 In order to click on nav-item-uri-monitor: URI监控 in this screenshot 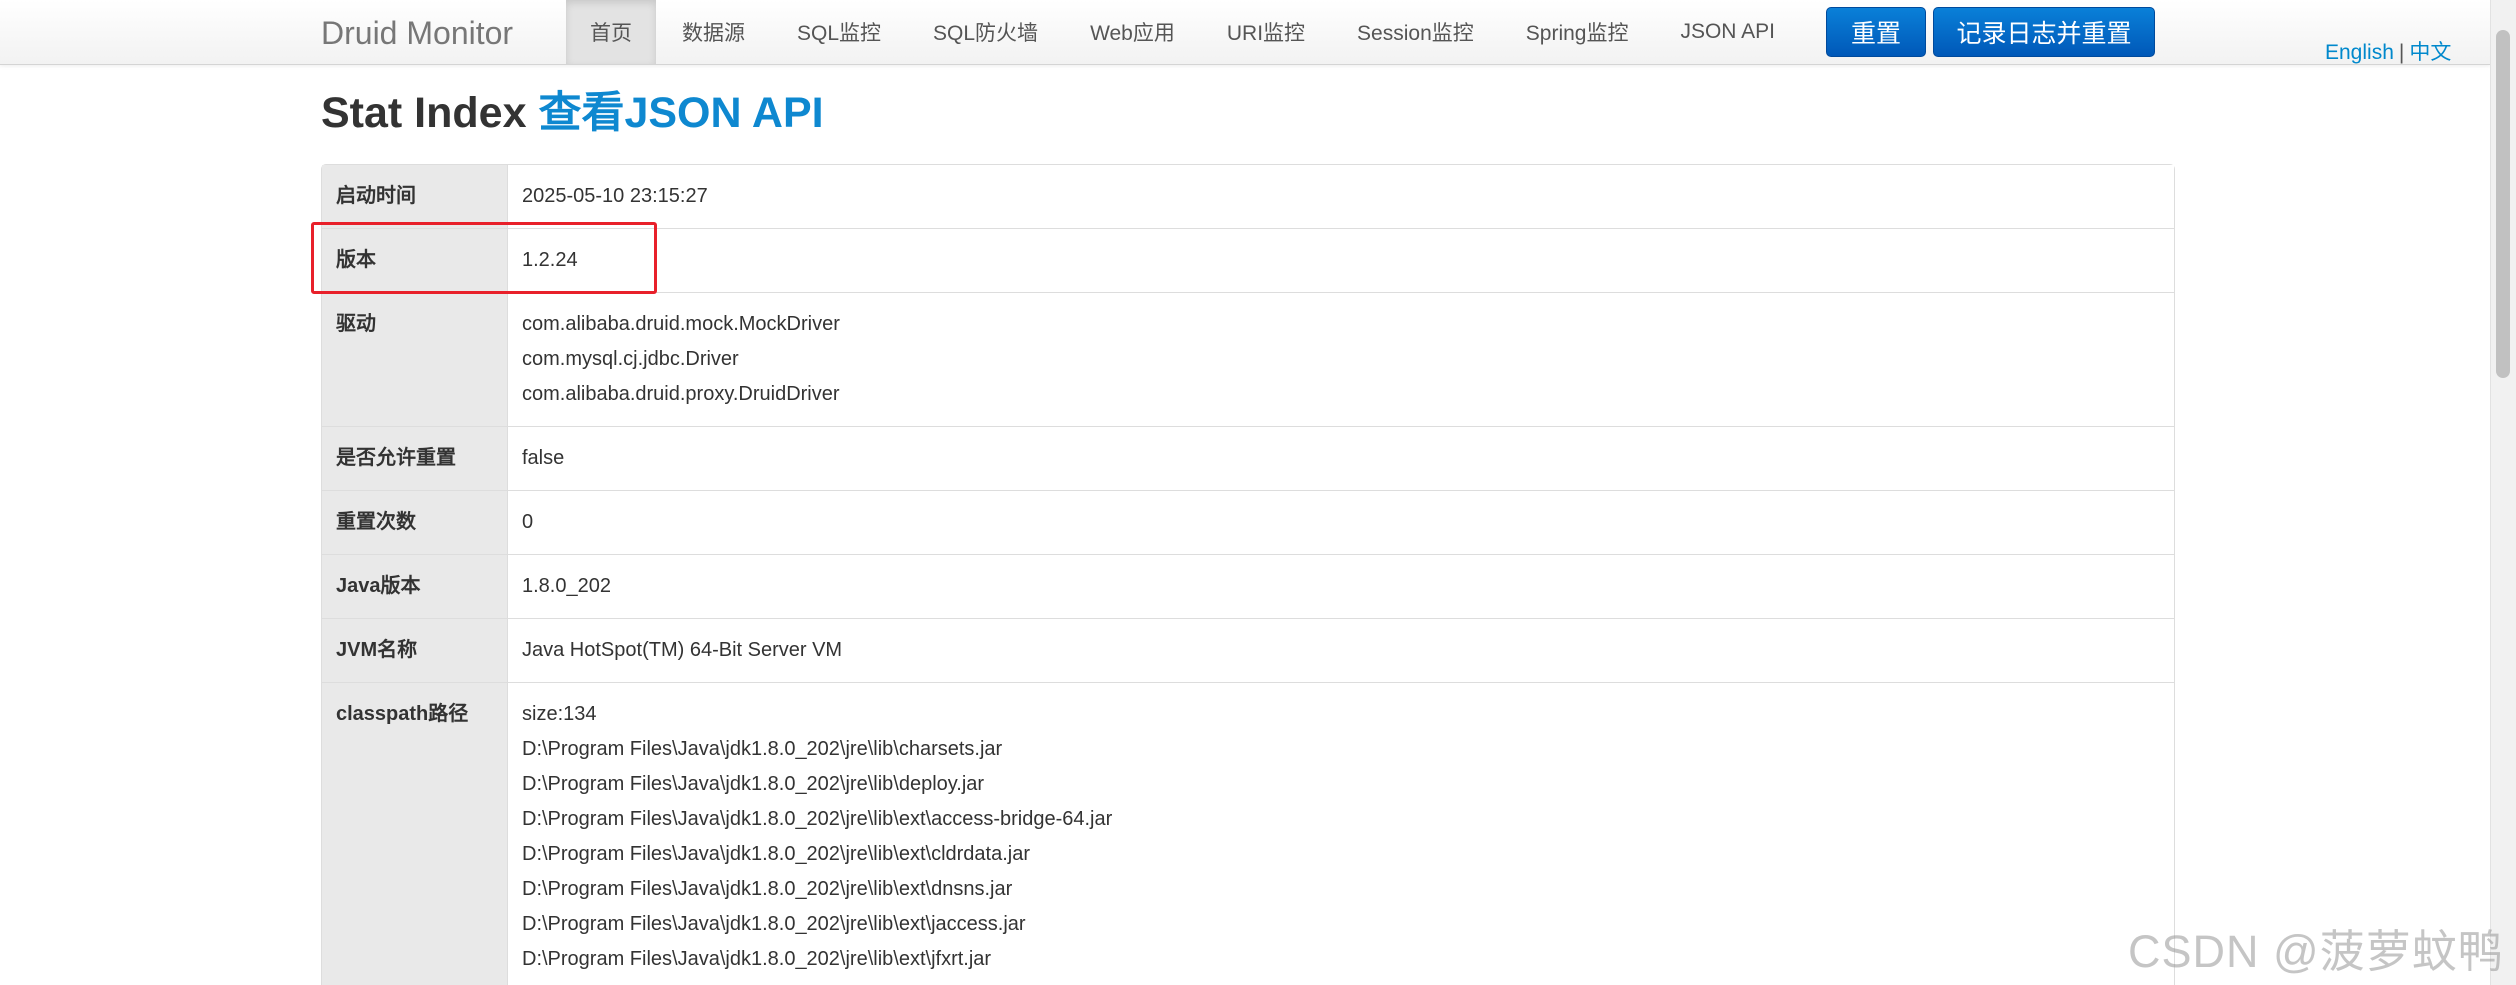, I will do `click(1266, 32)`.